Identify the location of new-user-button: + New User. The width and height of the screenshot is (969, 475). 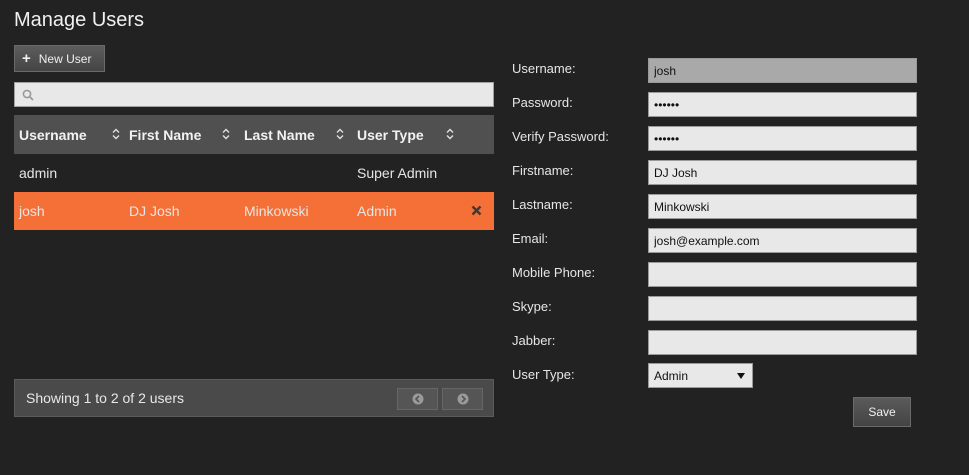
(59, 58).